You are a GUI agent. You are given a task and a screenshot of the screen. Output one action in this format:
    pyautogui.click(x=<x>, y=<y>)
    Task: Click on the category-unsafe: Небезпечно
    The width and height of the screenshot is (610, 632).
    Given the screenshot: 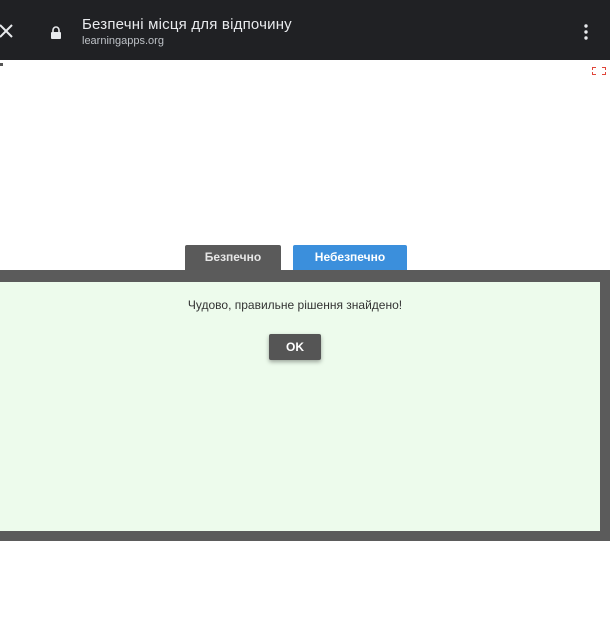 What is the action you would take?
    pyautogui.click(x=350, y=257)
    